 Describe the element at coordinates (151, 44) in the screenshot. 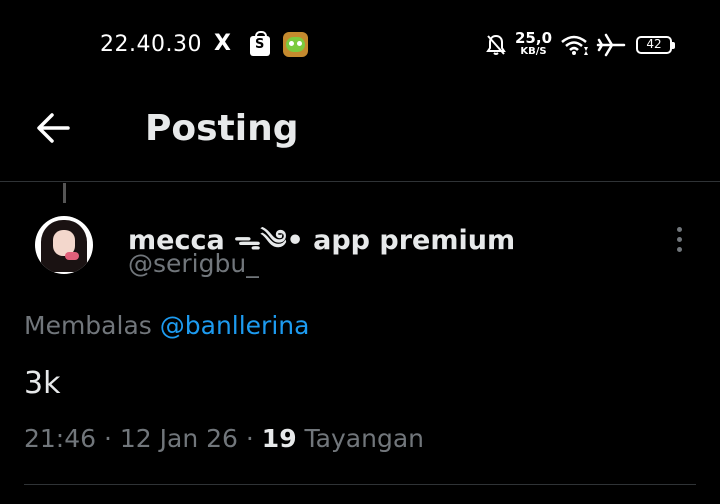

I see `status-time: 22.40.30` at that location.